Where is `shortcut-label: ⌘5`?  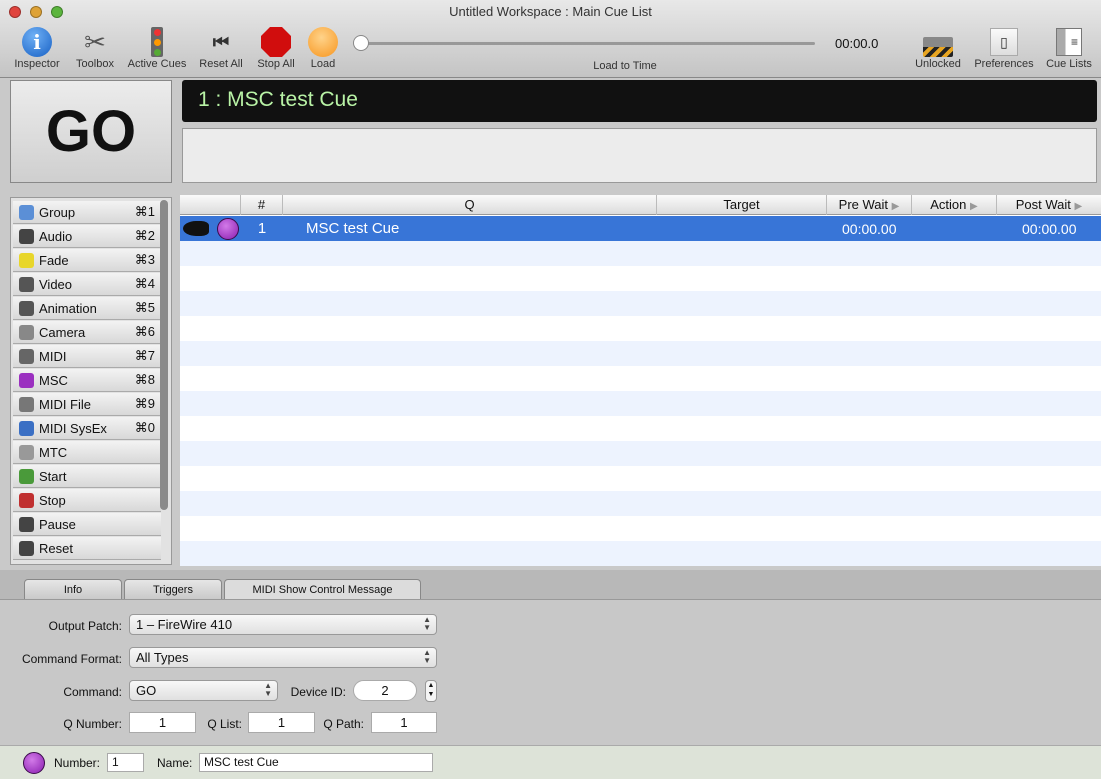
shortcut-label: ⌘5 is located at coordinates (144, 307).